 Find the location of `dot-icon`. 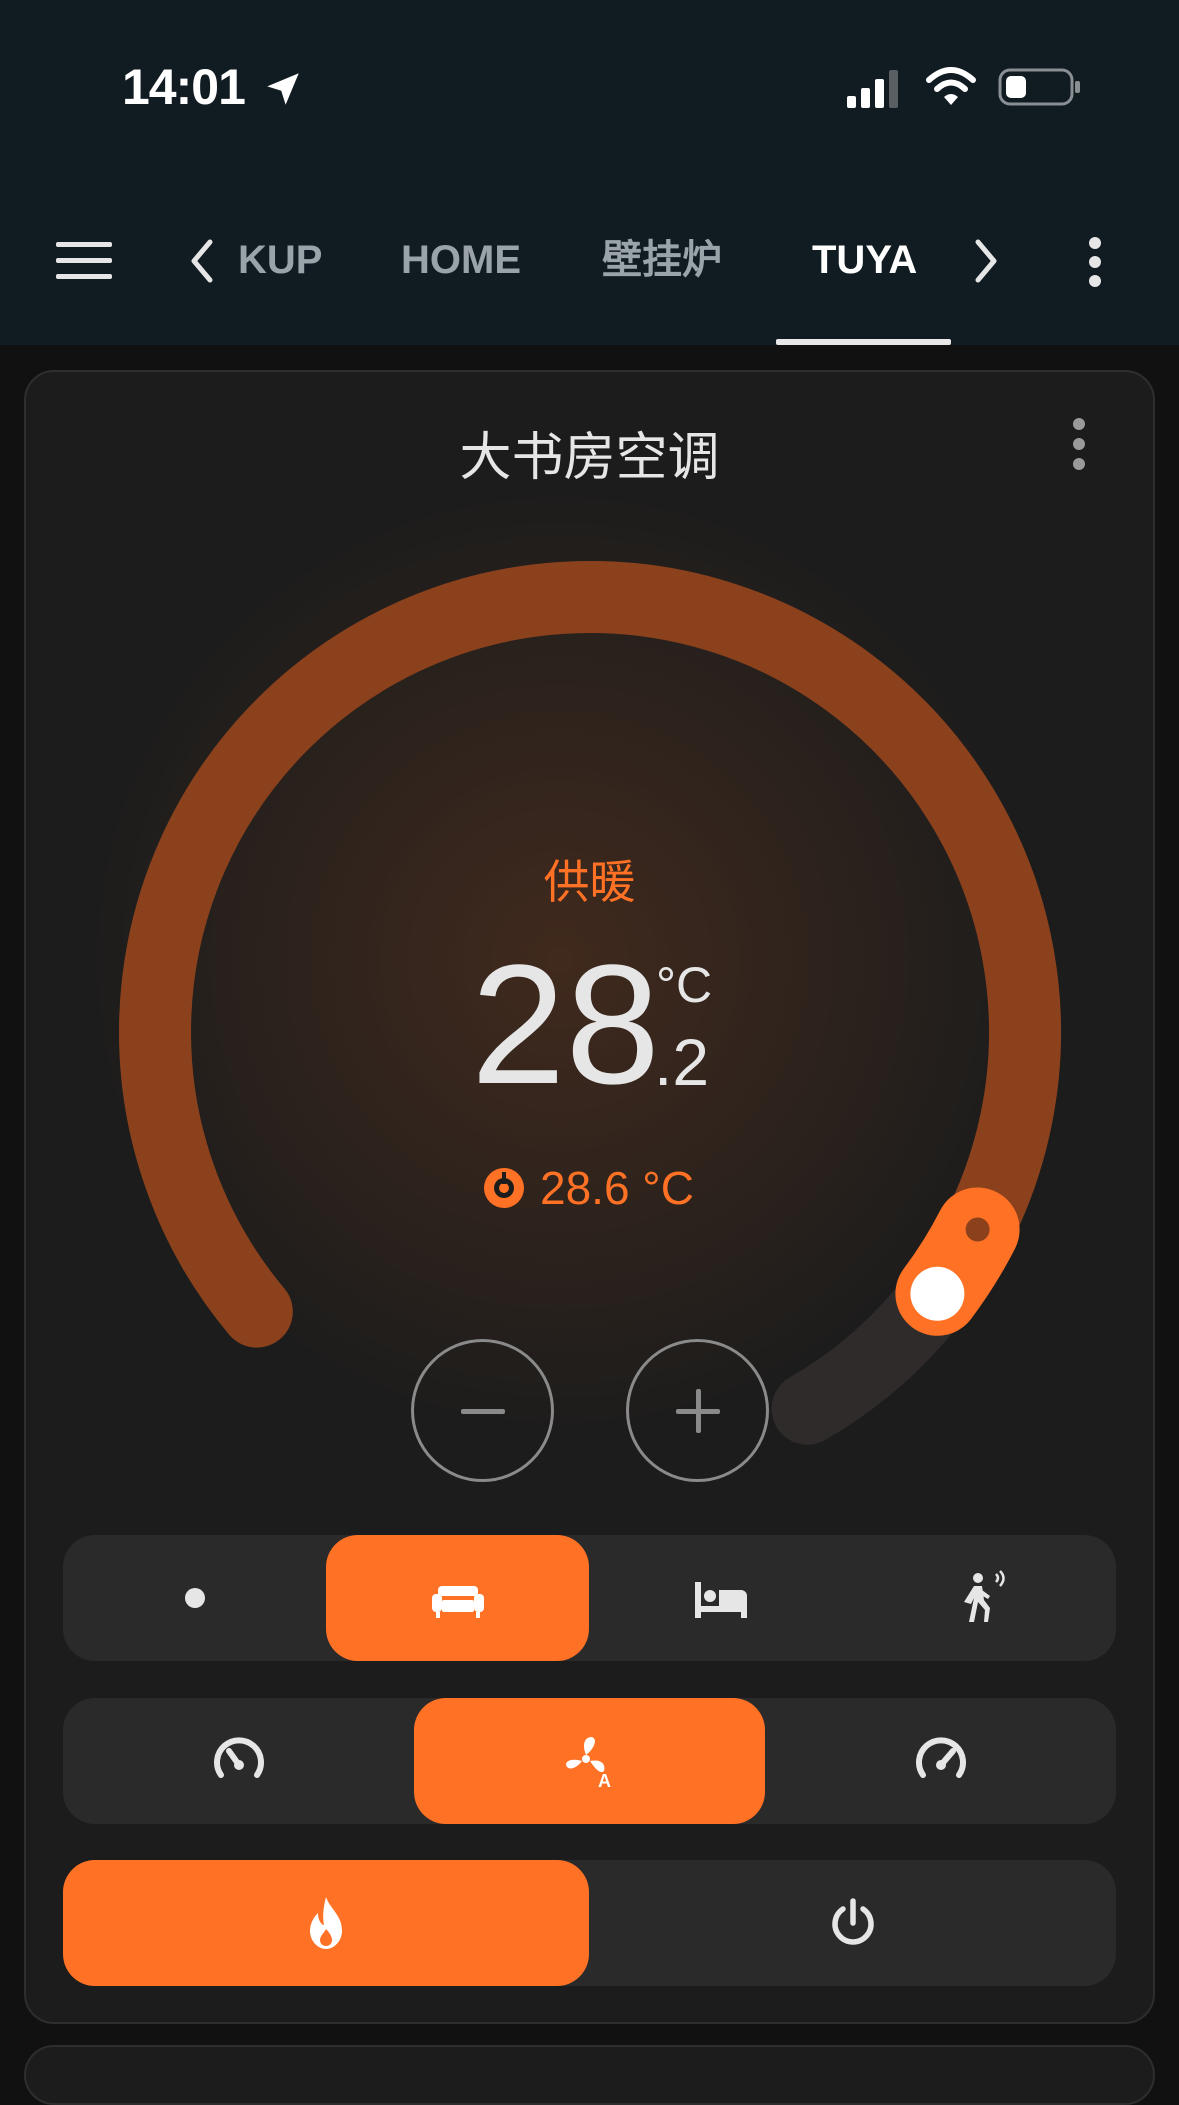

dot-icon is located at coordinates (194, 1598).